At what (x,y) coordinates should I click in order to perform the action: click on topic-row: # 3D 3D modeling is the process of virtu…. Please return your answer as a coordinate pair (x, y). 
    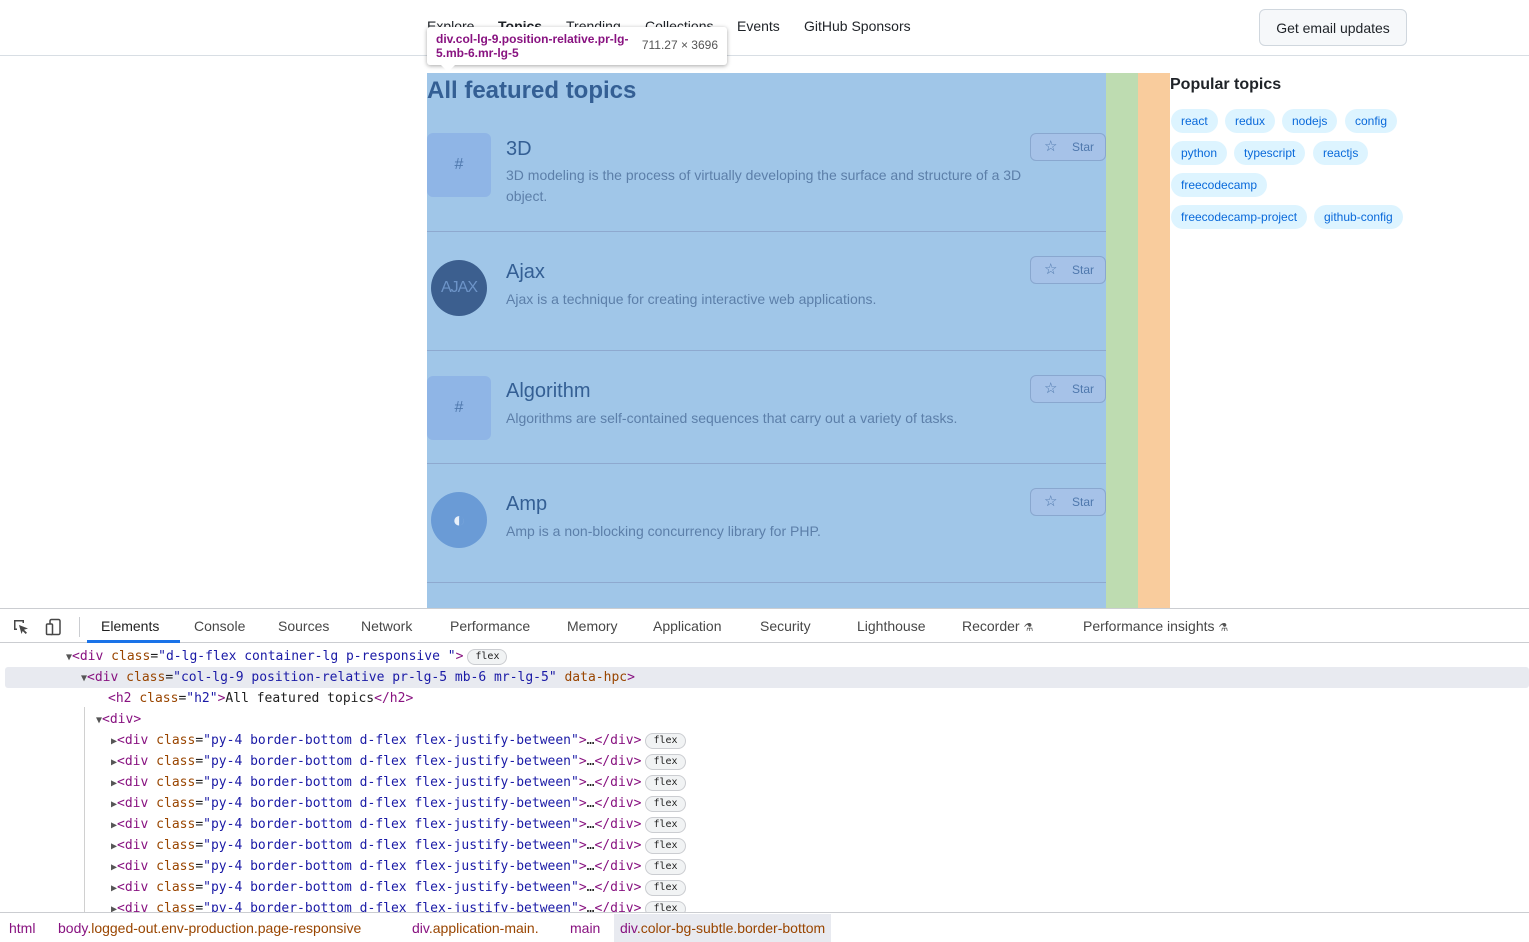
    Looking at the image, I should click on (766, 182).